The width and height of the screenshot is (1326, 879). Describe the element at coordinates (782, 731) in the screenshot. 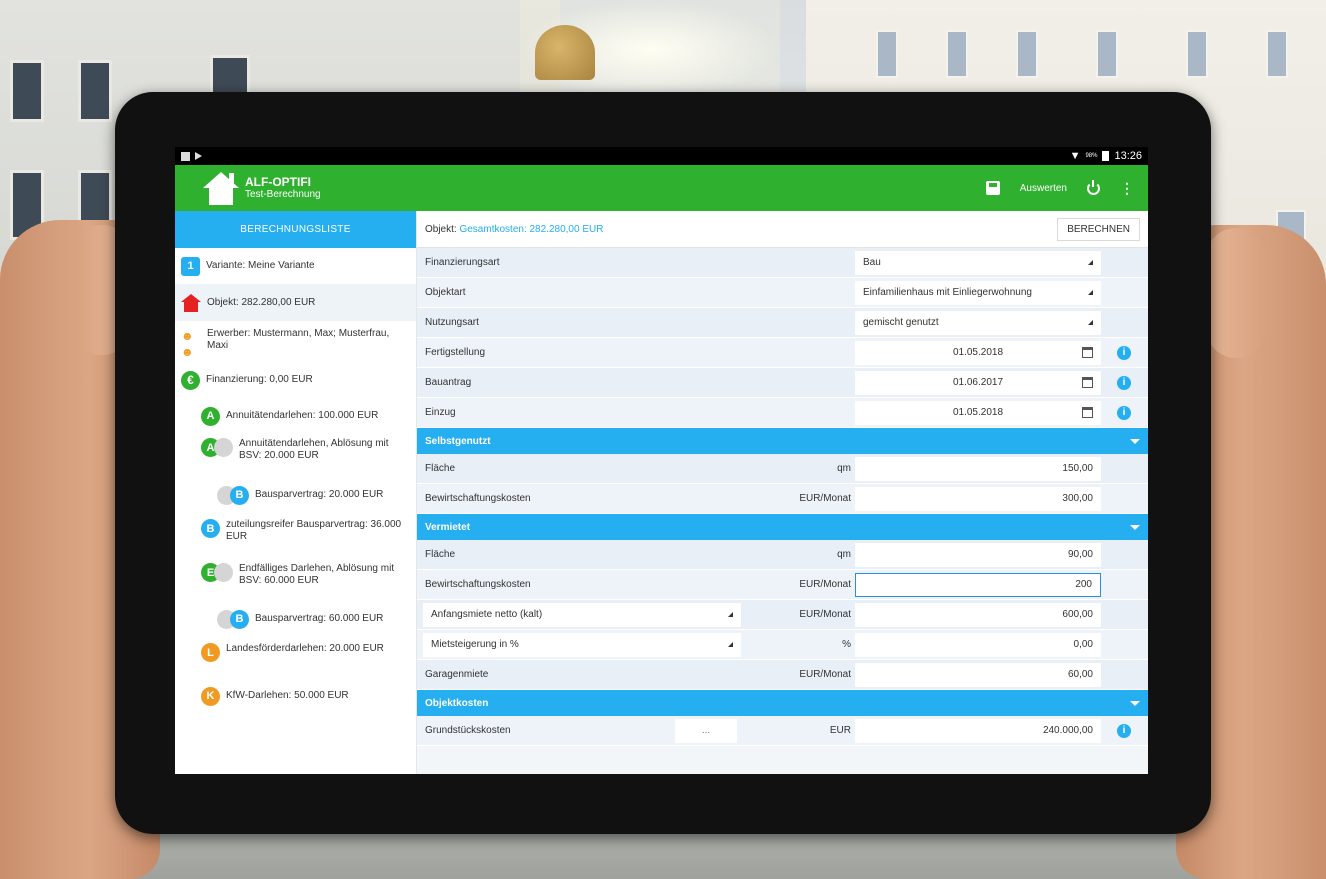

I see `form-row-land-costs: Grundstückskosten ... EUR 240.000,00 i` at that location.